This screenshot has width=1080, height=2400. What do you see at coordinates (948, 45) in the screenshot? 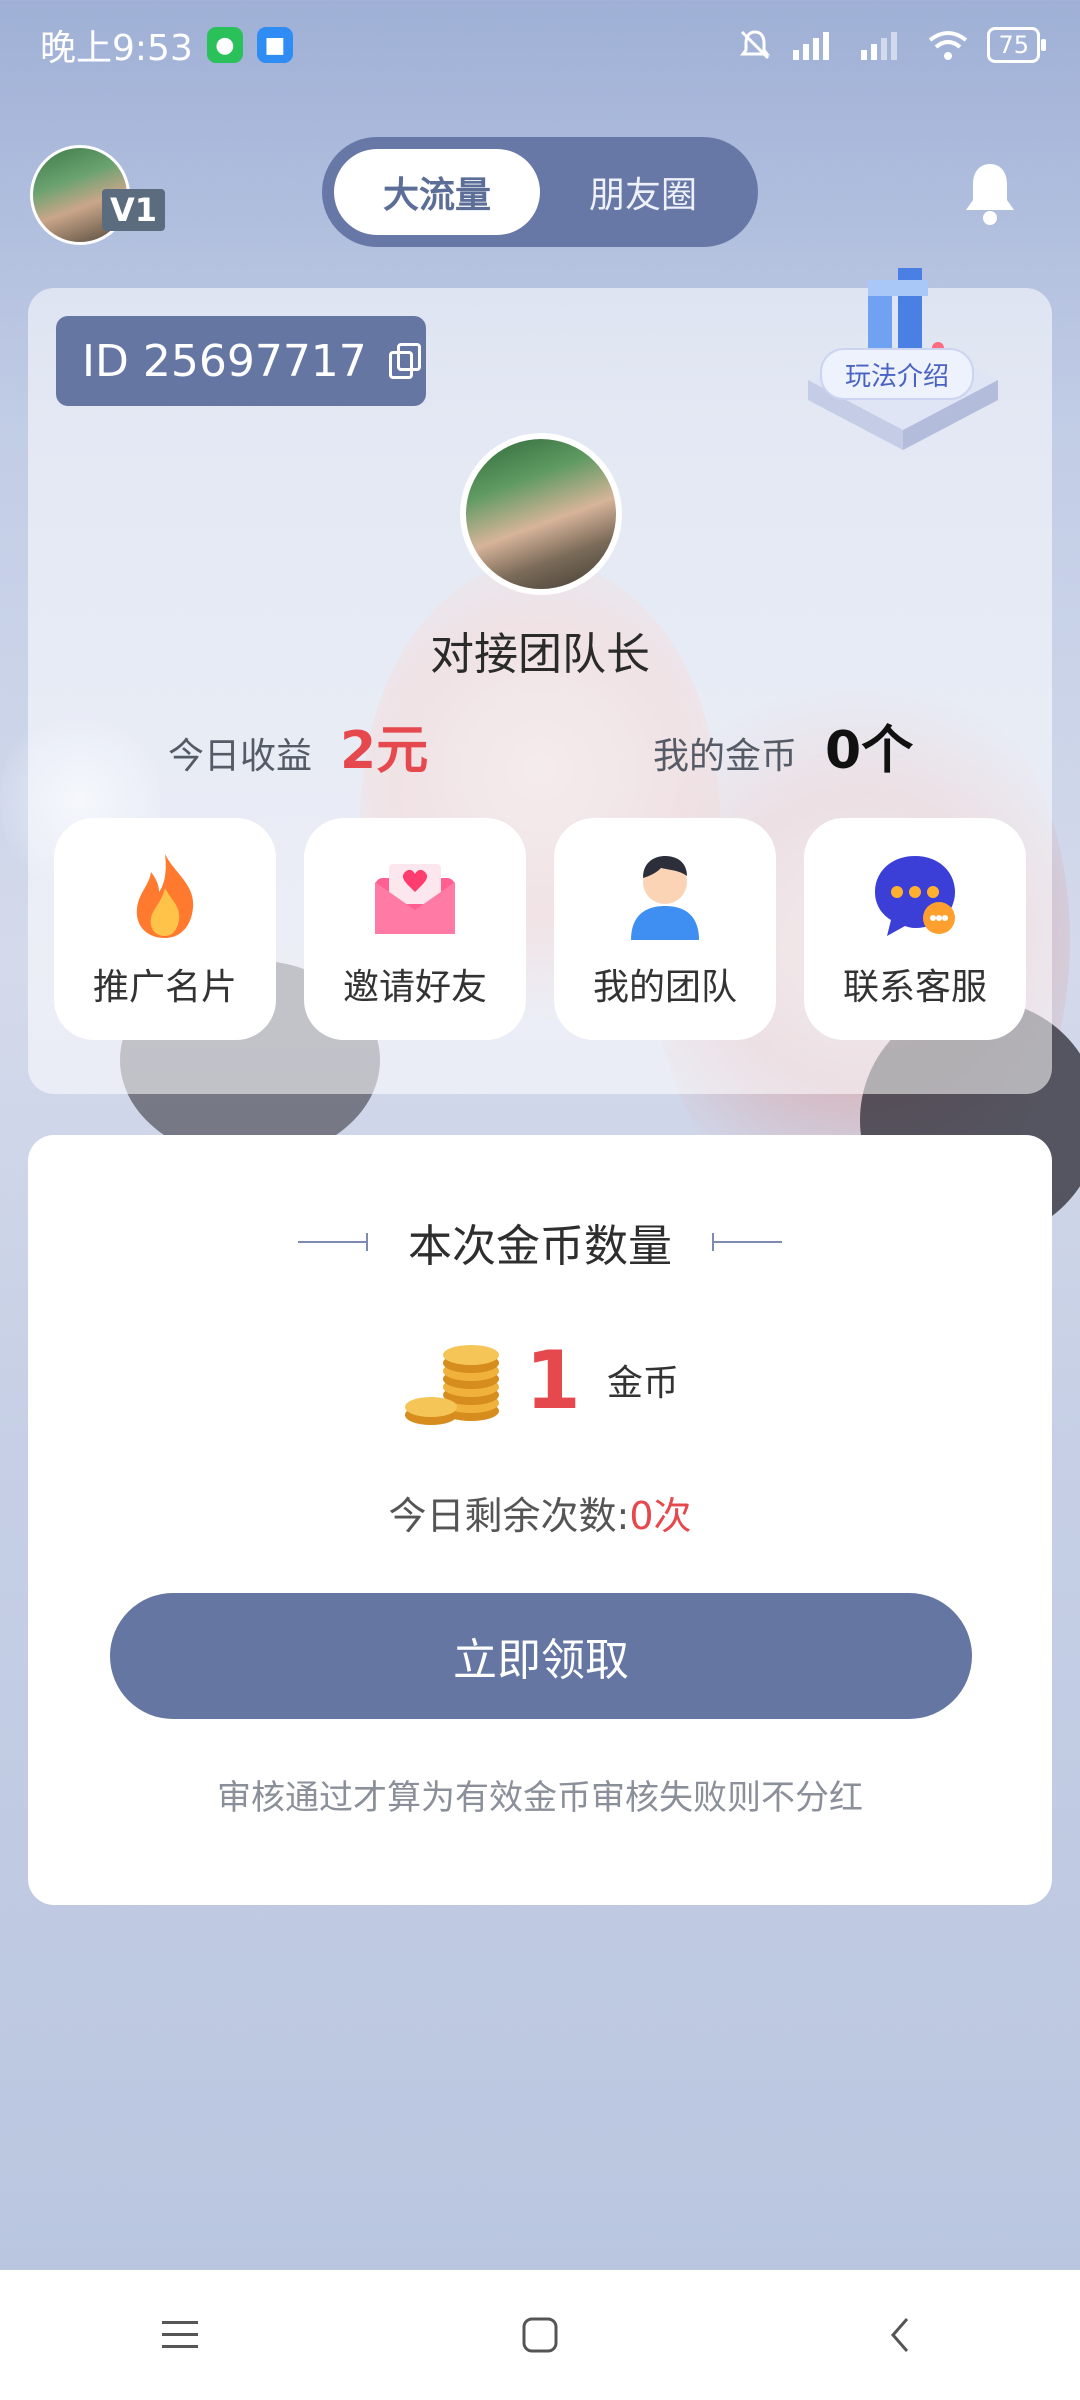
I see `wifi-icon` at bounding box center [948, 45].